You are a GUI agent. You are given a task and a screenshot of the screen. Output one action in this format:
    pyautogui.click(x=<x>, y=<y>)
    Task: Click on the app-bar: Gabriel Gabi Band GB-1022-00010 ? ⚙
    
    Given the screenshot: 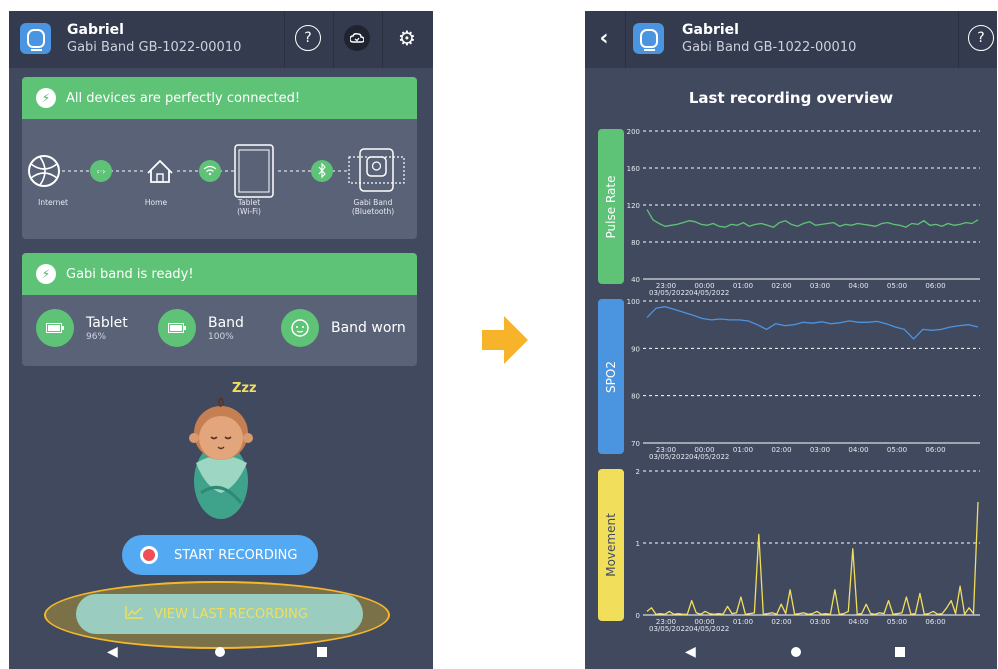 What is the action you would take?
    pyautogui.click(x=221, y=39)
    